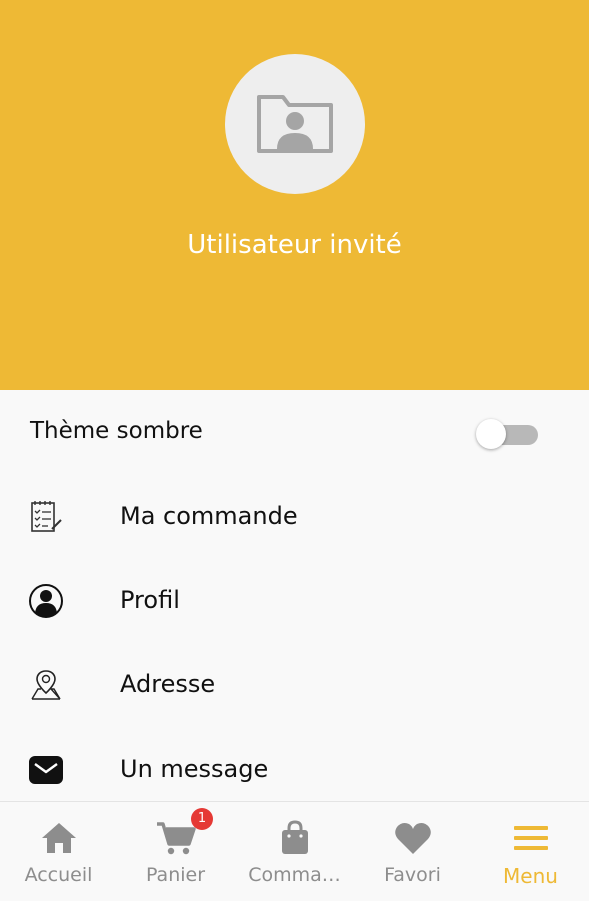 This screenshot has height=901, width=589. What do you see at coordinates (413, 838) in the screenshot?
I see `heart-icon` at bounding box center [413, 838].